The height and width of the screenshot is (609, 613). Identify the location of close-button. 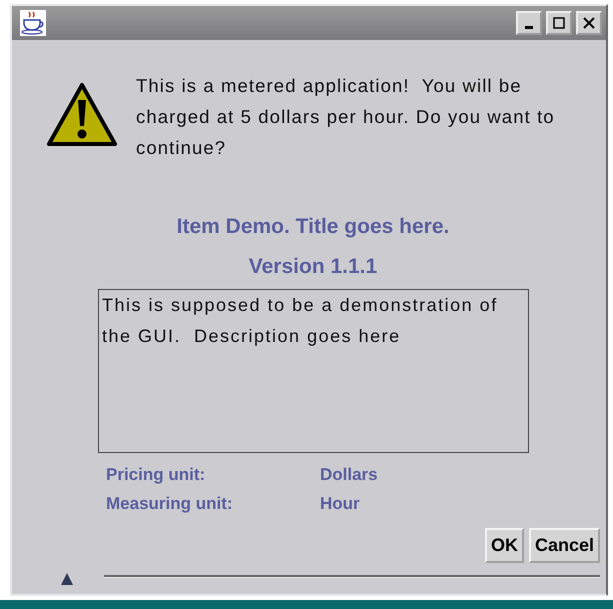
(589, 23).